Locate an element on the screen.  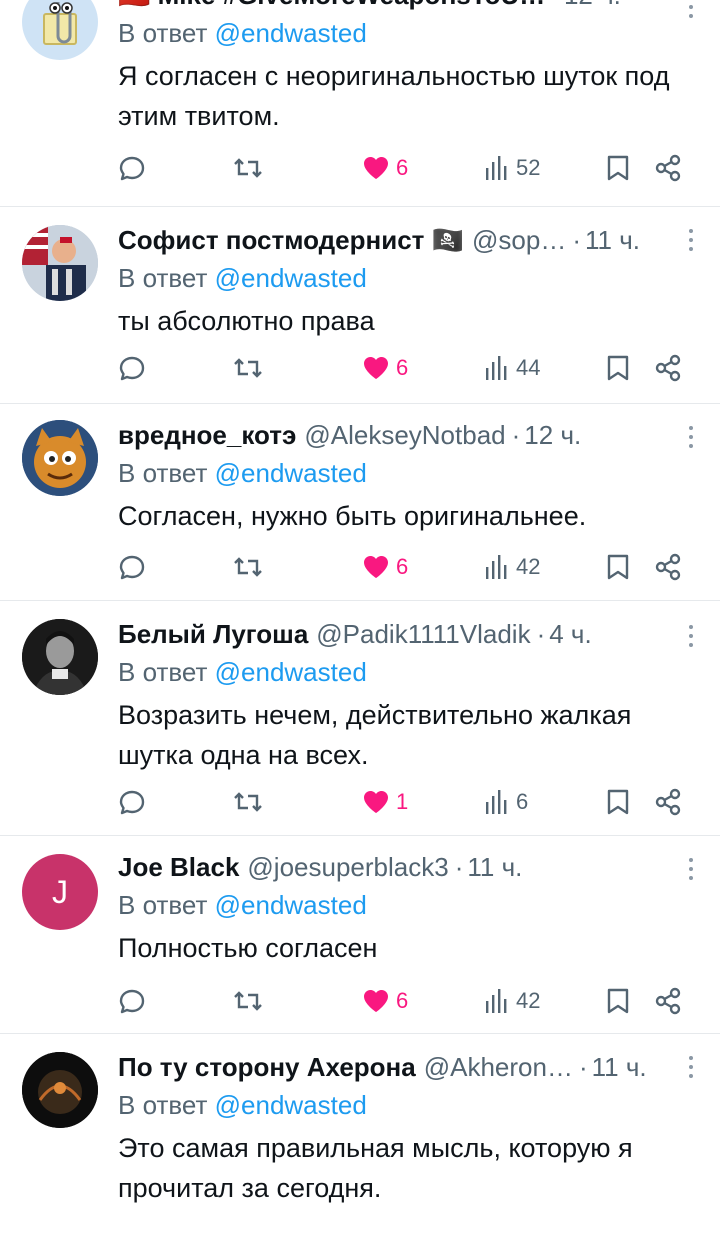
tweet-header: Софист постмодернист 🏴‍☠️ @sop… · 11 ч. is located at coordinates (404, 240).